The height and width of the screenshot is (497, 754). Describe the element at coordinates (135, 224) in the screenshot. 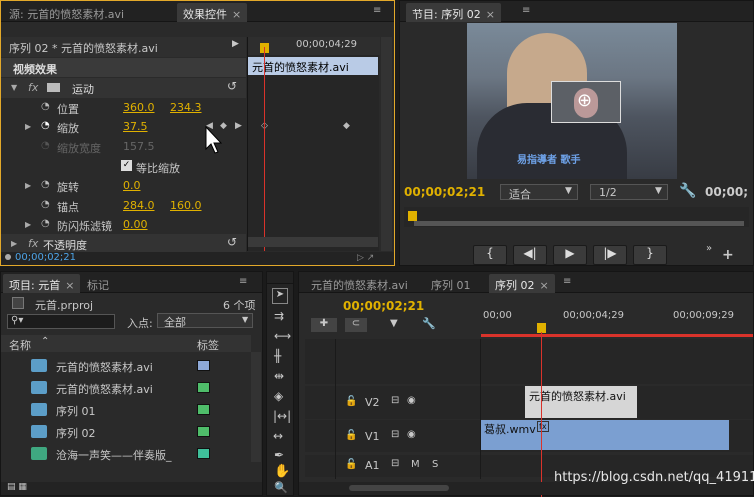

I see `antiflicker-value: 0.00` at that location.